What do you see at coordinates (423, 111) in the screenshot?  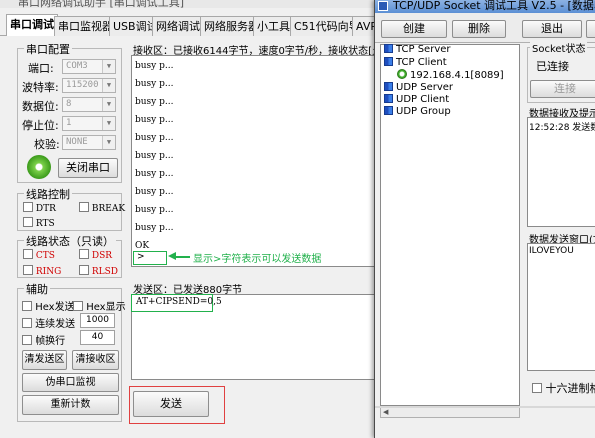 I see `tree-udp-group-label: UDP Group` at bounding box center [423, 111].